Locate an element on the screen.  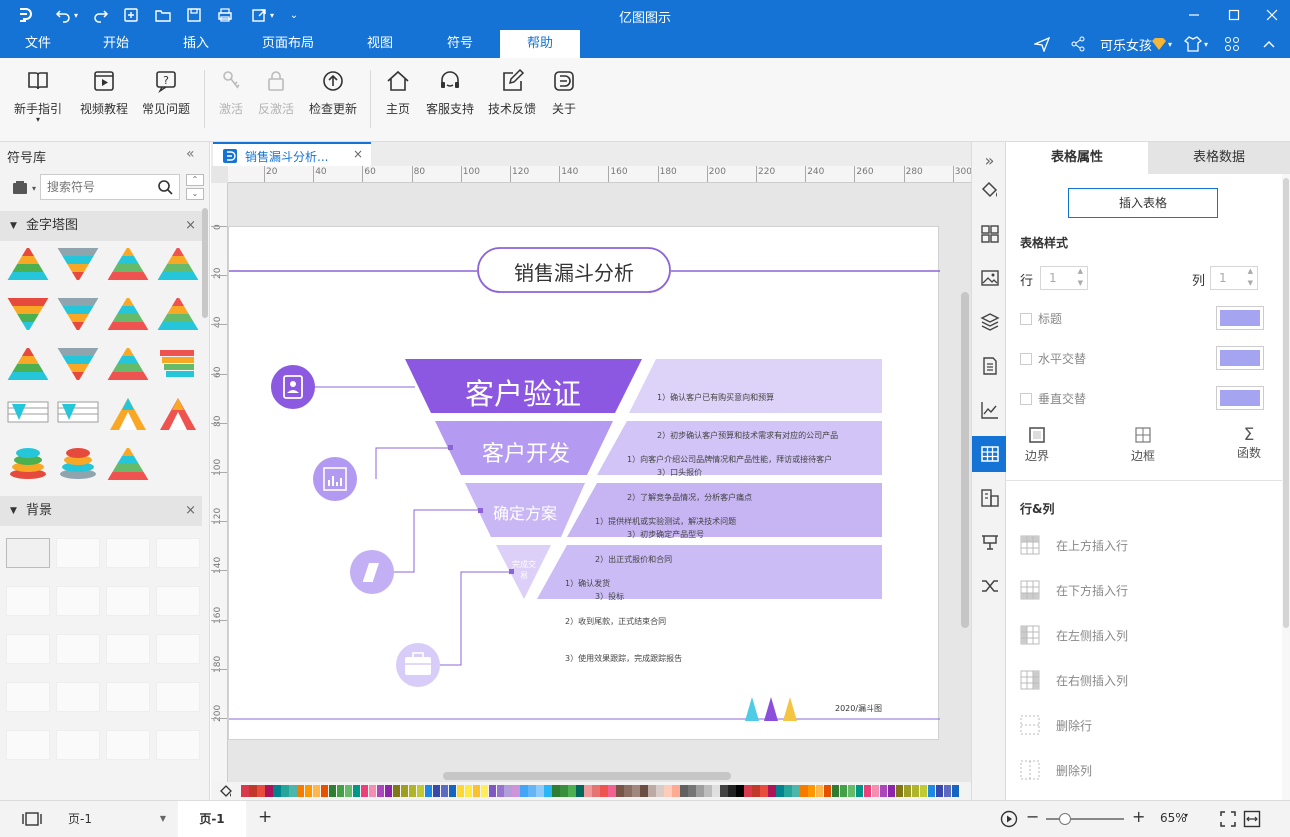
play-icon is located at coordinates (1009, 819).